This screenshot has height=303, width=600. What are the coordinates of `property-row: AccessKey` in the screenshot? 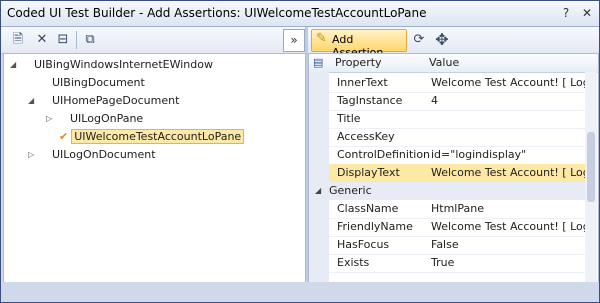 It's located at (457, 137).